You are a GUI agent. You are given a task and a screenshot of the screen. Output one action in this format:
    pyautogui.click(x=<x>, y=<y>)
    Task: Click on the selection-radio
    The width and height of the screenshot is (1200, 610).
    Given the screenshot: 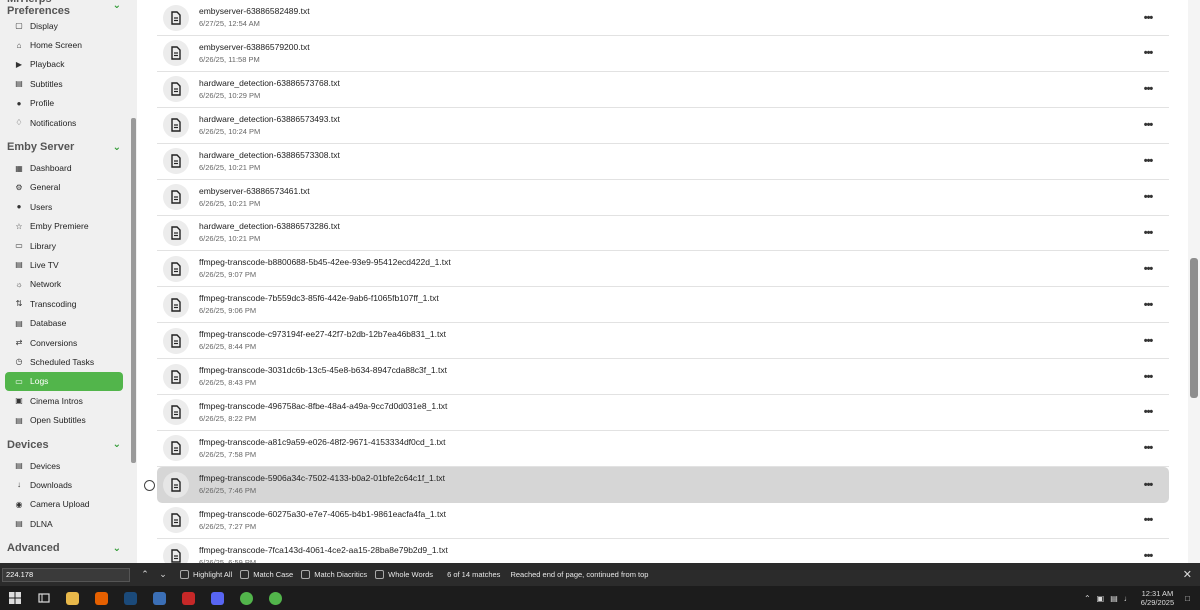 What is the action you would take?
    pyautogui.click(x=149, y=485)
    